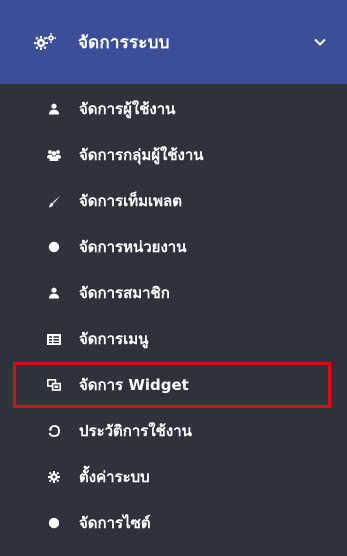  Describe the element at coordinates (54, 339) in the screenshot. I see `menu-list-icon` at that location.